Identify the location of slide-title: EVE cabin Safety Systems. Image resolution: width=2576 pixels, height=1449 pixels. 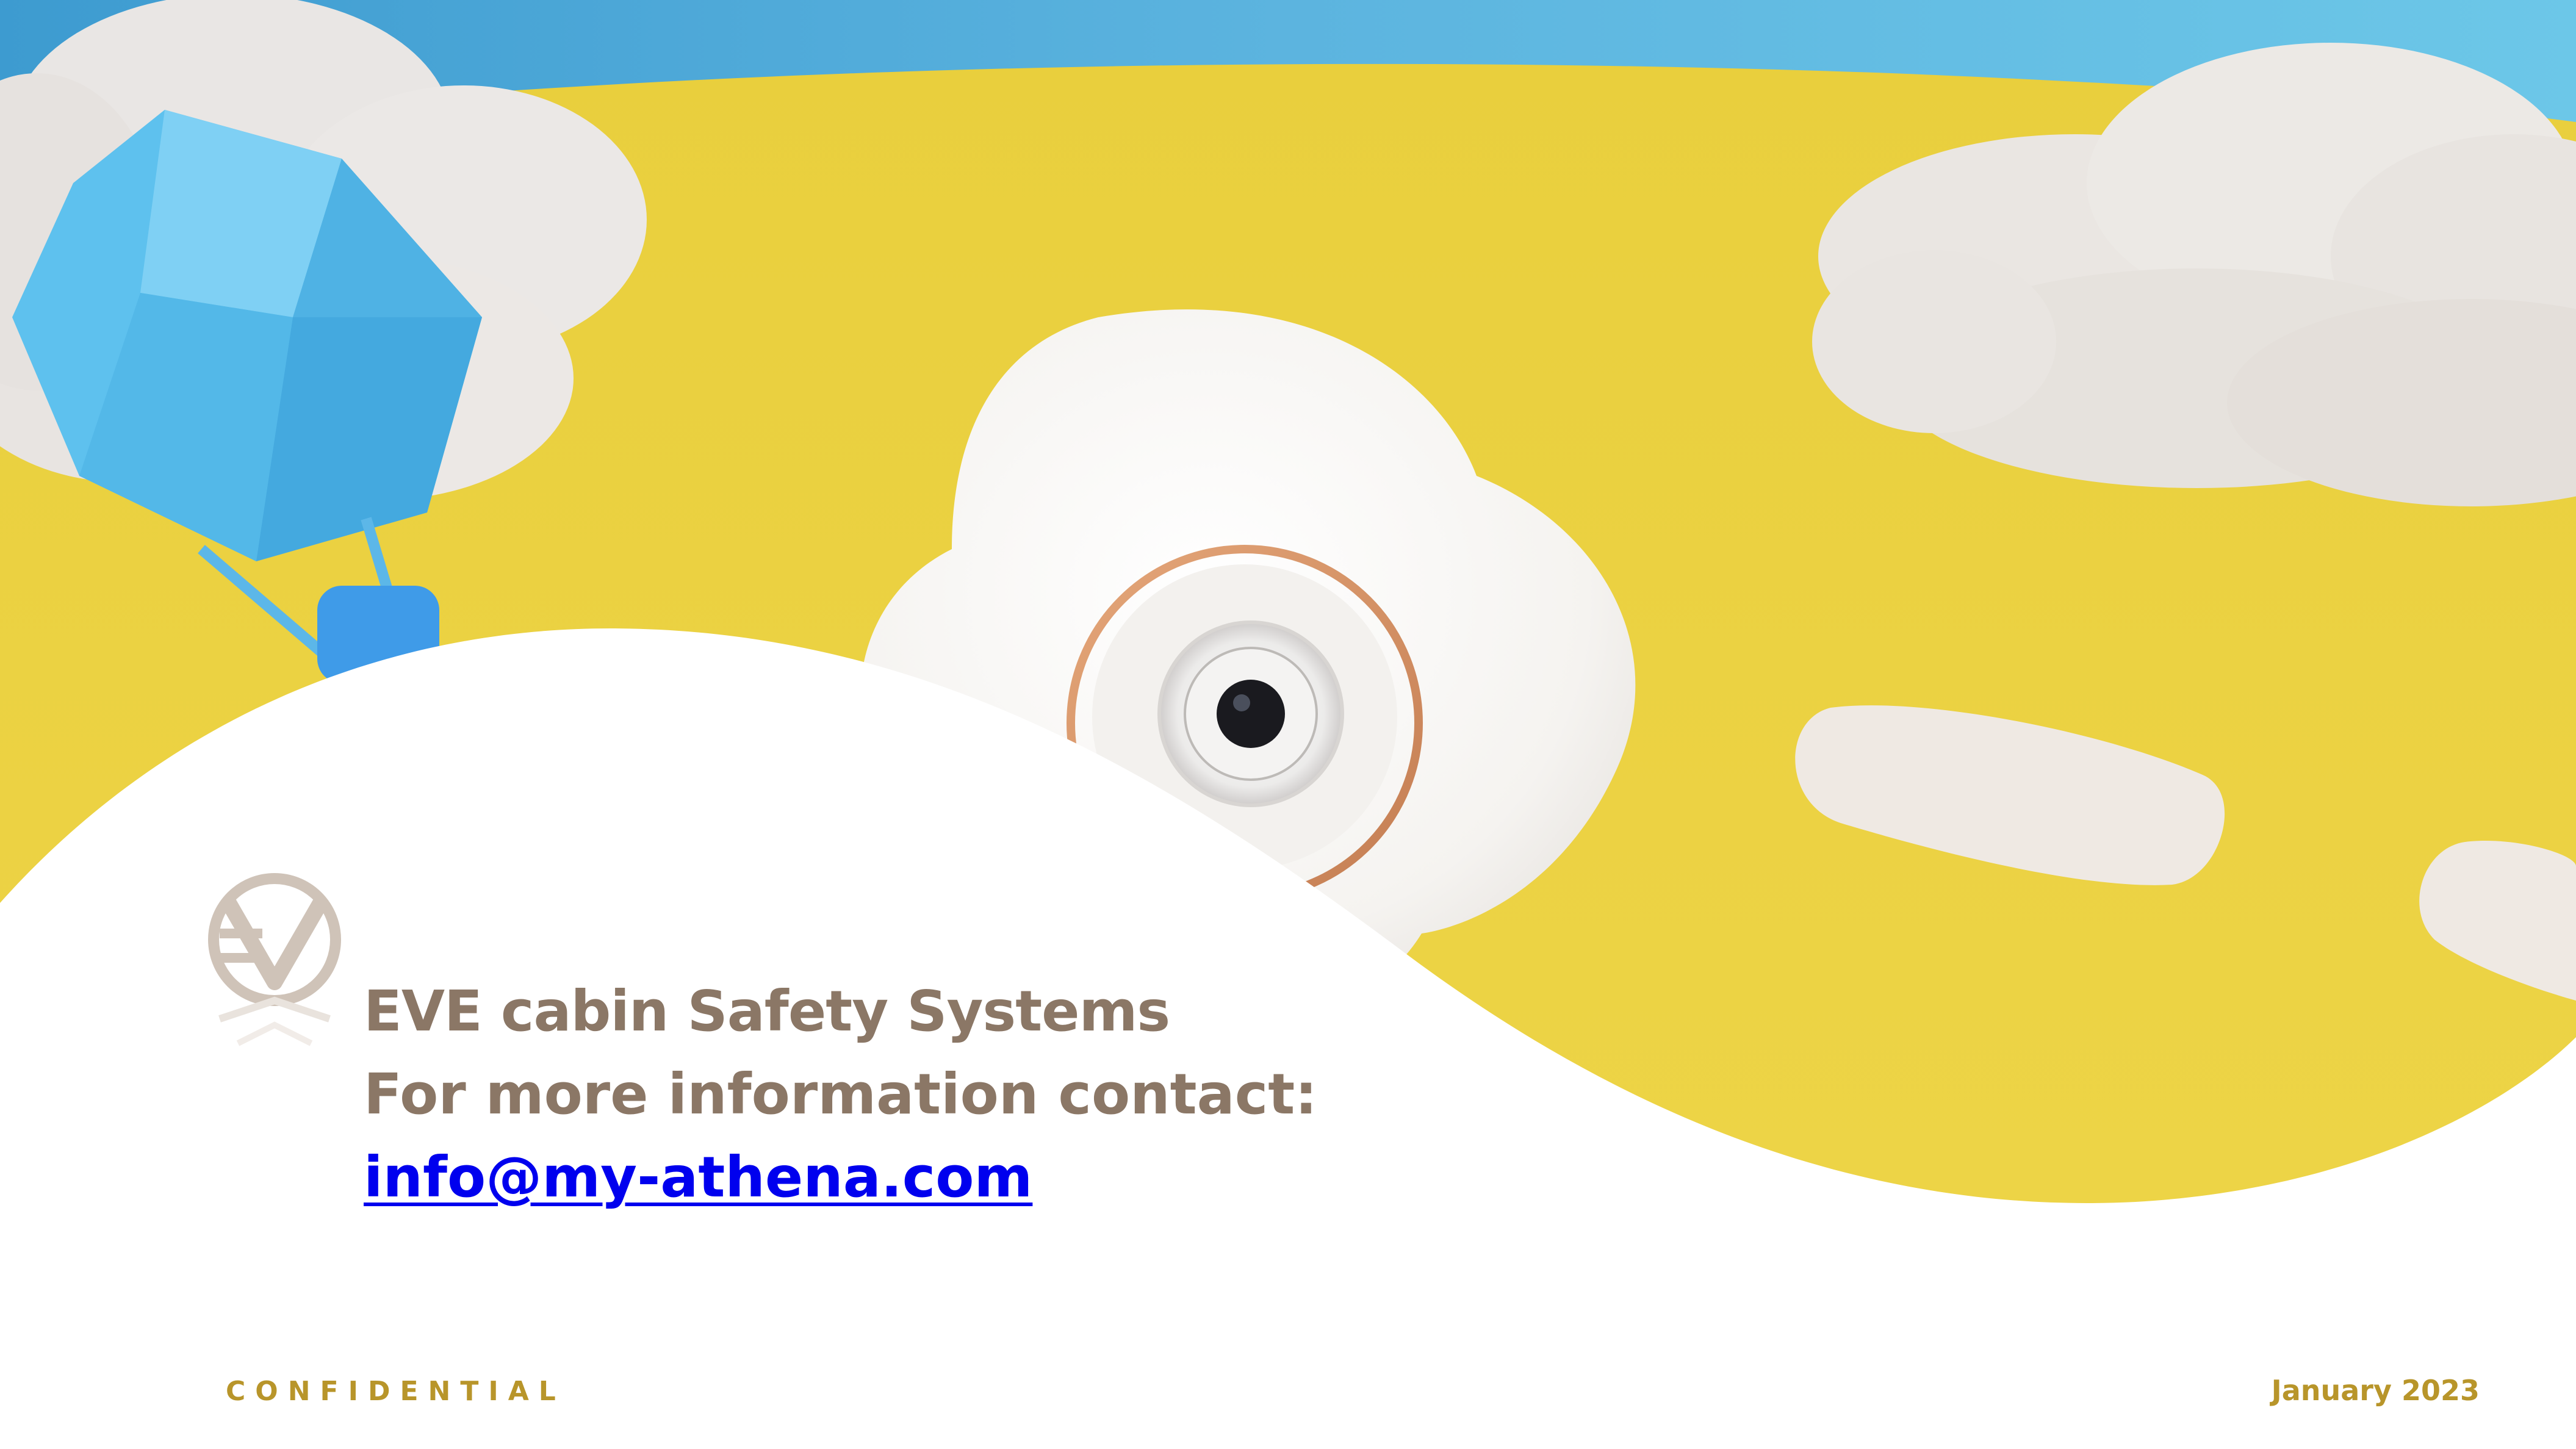
(767, 1011).